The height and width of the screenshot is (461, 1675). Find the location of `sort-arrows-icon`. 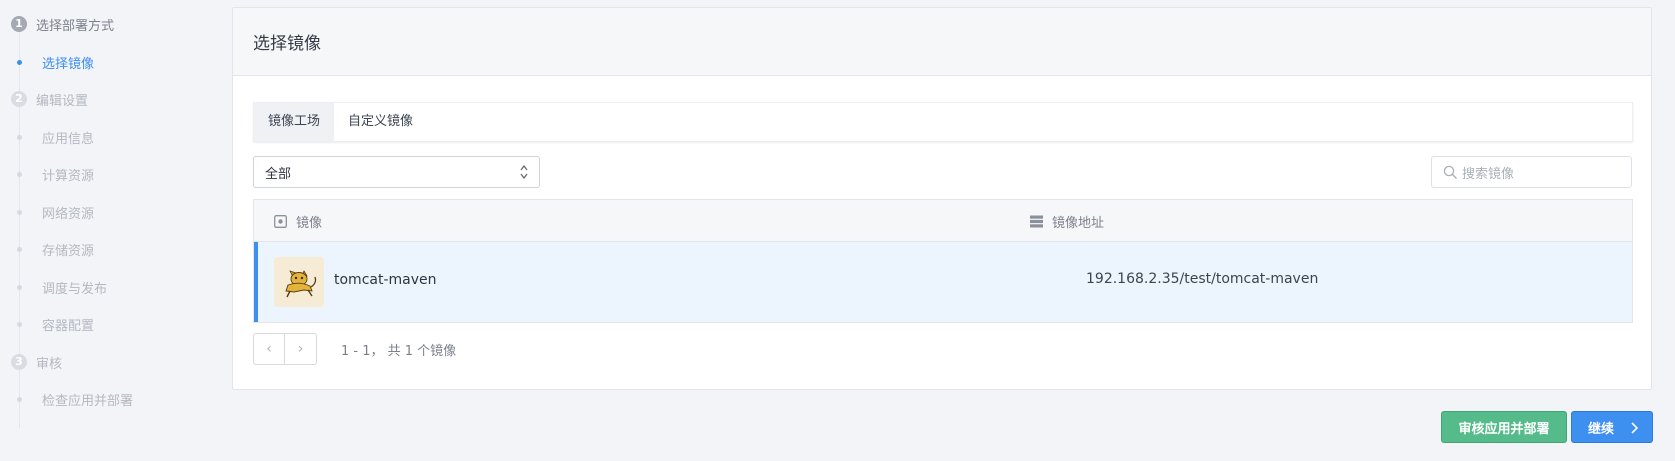

sort-arrows-icon is located at coordinates (524, 172).